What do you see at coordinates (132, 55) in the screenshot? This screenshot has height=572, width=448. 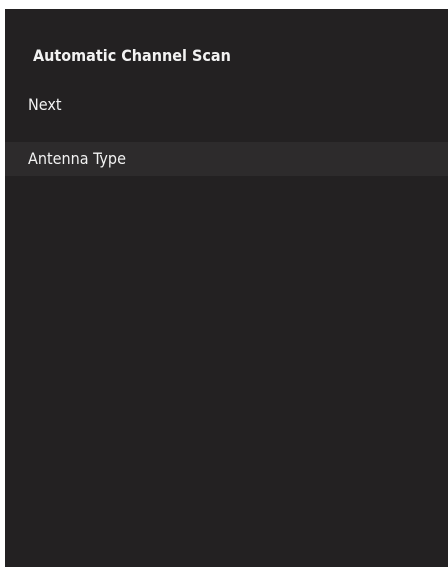 I see `page-title: Automatic Channel Scan` at bounding box center [132, 55].